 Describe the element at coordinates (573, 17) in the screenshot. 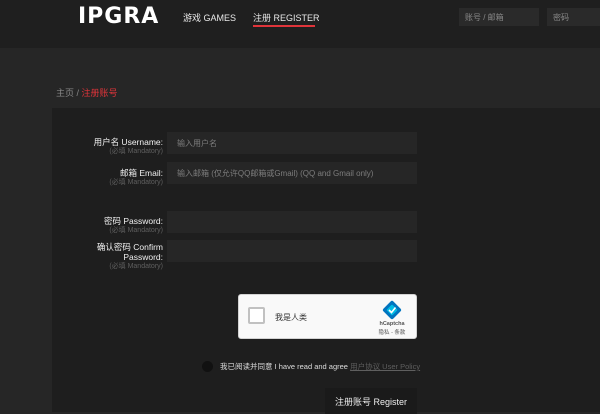

I see `login-password-input` at that location.